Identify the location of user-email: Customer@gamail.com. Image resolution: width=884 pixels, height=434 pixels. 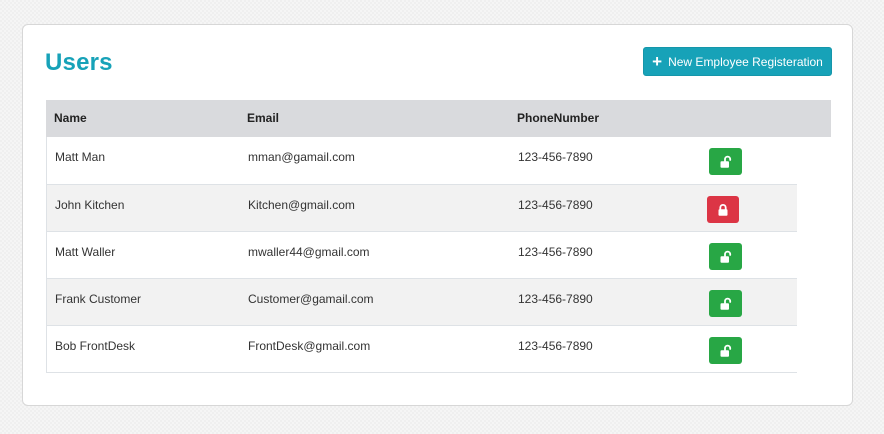
(311, 299).